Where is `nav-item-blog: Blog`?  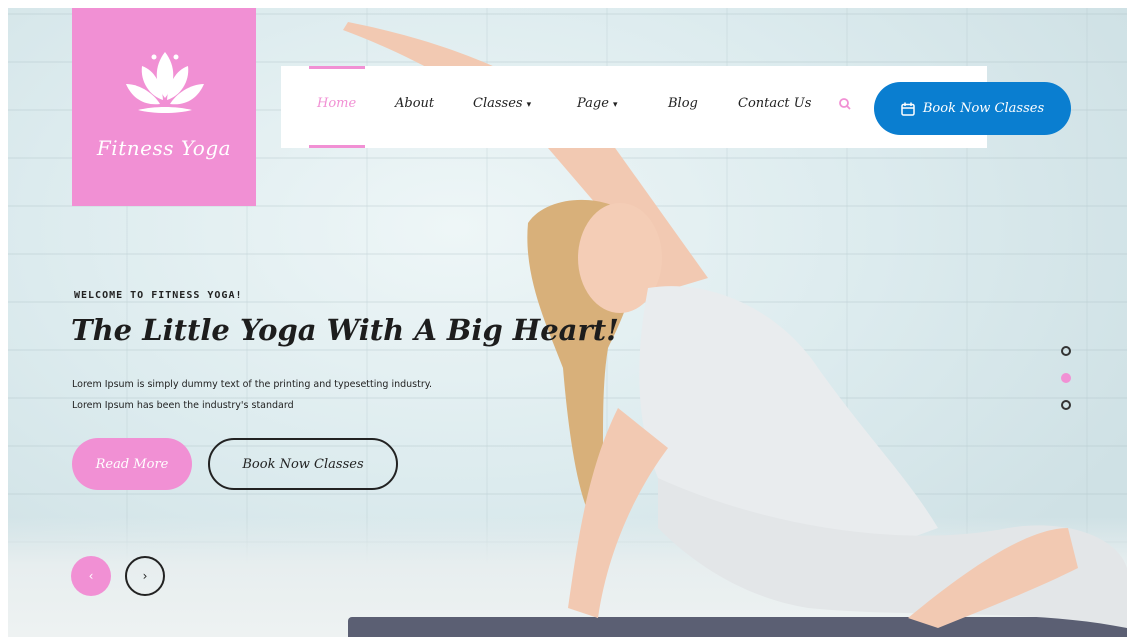
nav-item-blog: Blog is located at coordinates (683, 103).